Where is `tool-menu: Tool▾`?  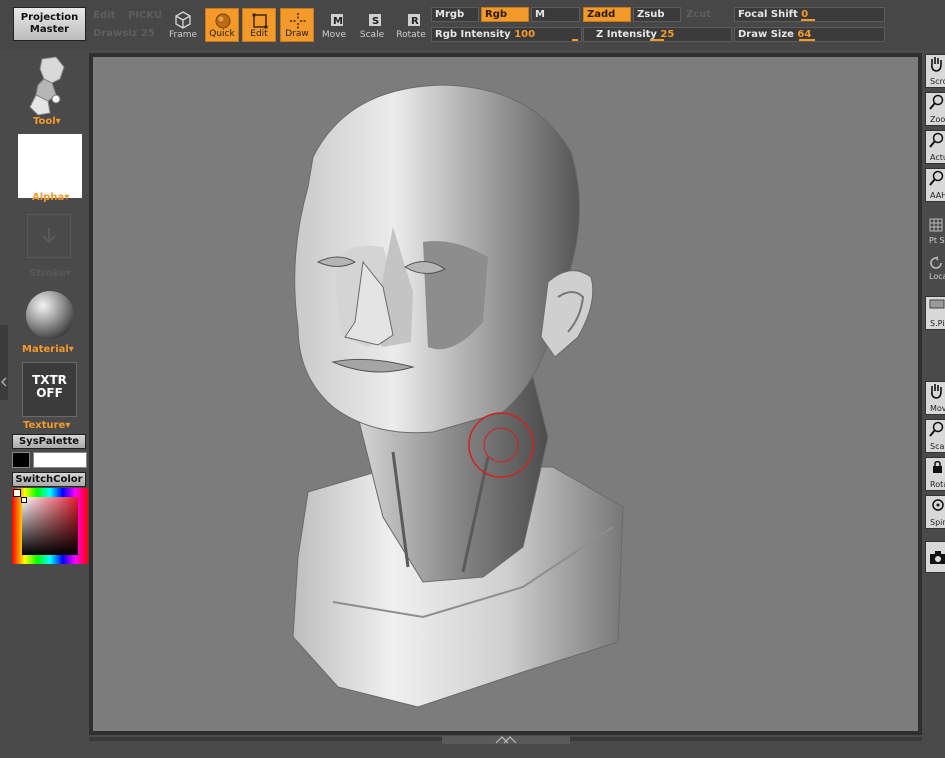
tool-menu: Tool▾ is located at coordinates (47, 121).